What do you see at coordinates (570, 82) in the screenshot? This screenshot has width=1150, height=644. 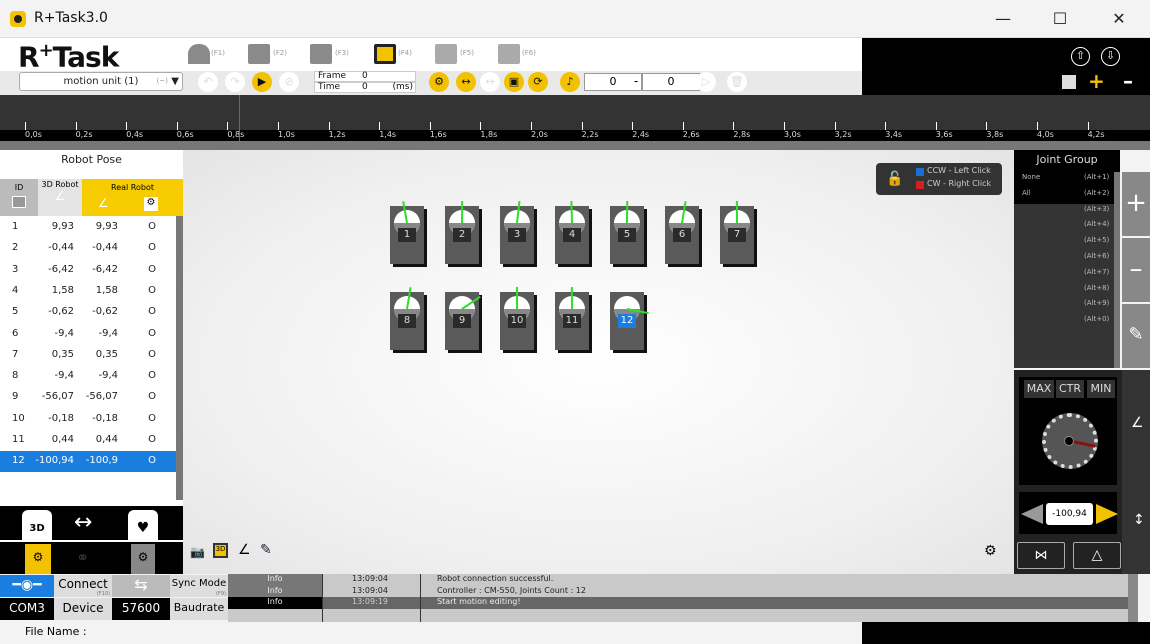 I see `music-note-icon: ♪` at bounding box center [570, 82].